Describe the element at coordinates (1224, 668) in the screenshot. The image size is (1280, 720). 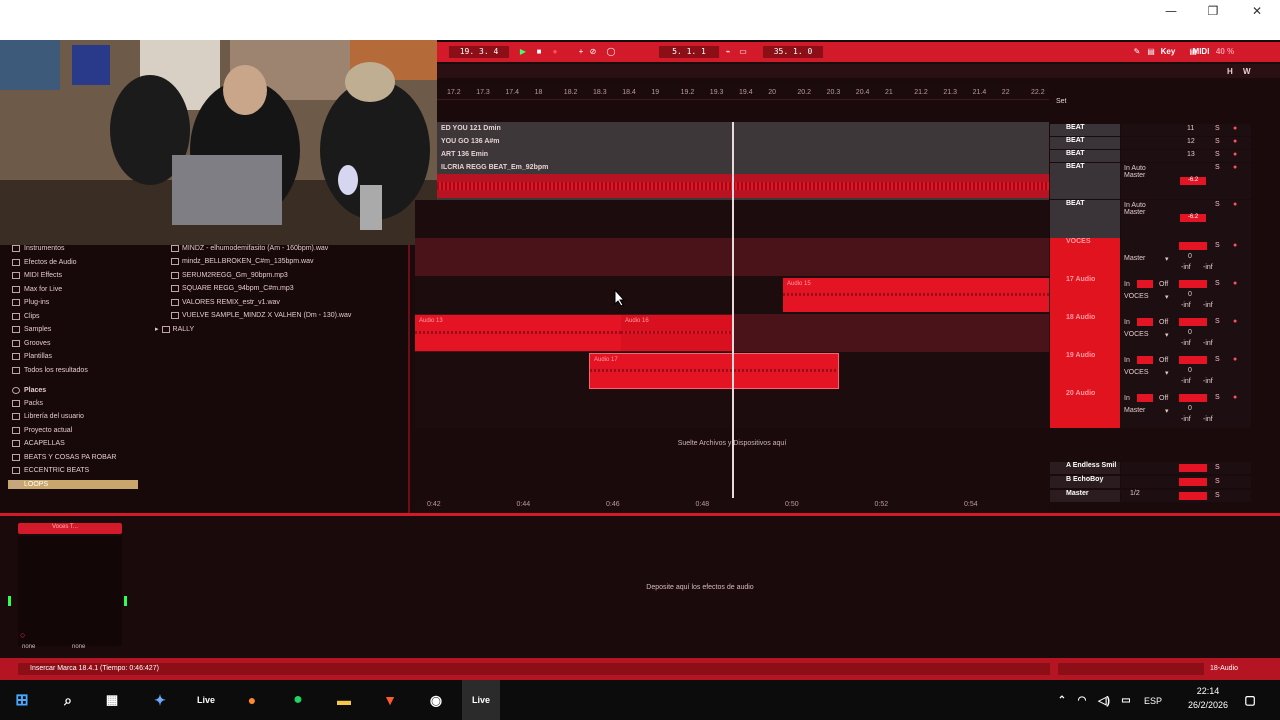
I see `status-track: 18-Audio` at that location.